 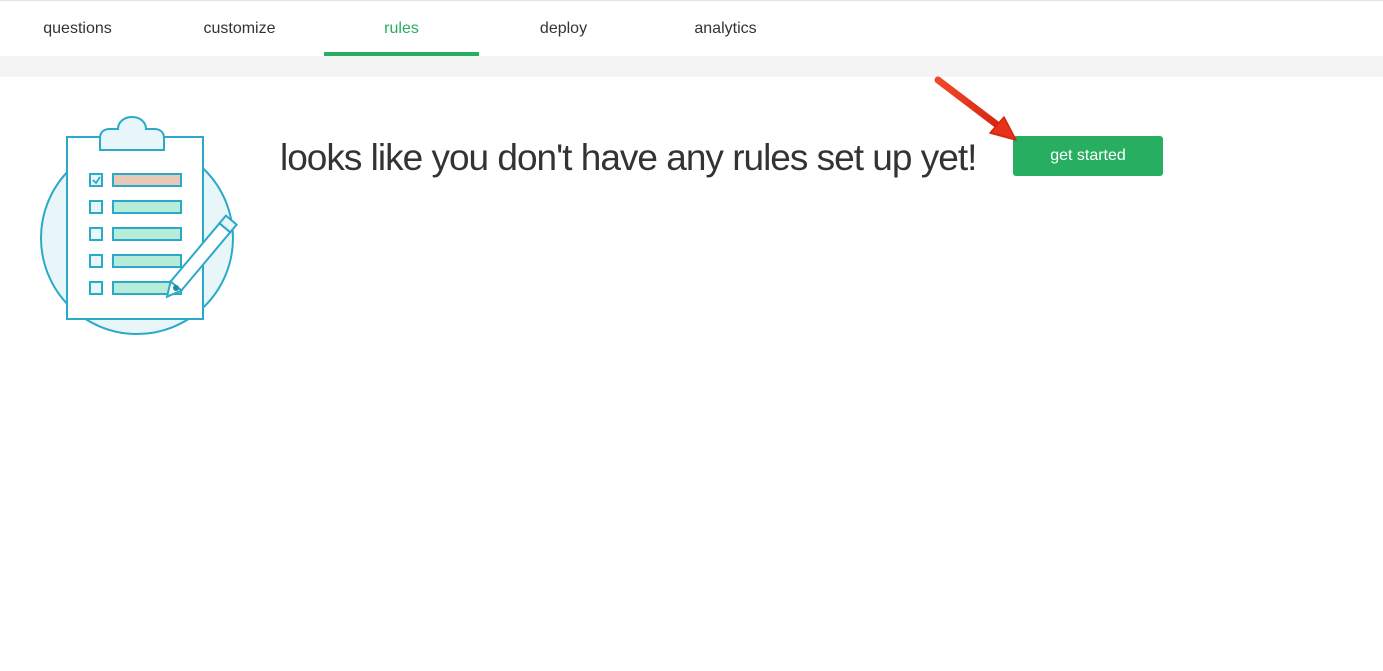 I want to click on clipboard-checklist-icon, so click(x=141, y=226).